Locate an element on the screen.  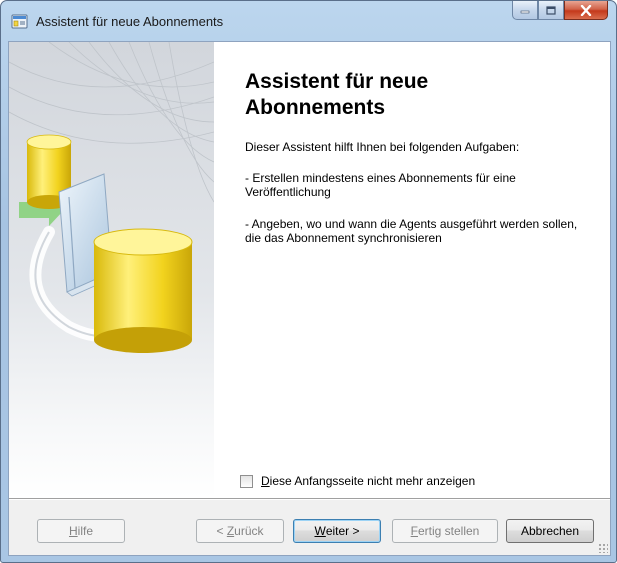
skip-welcome-checkbox-row: Diese Anfangsseite nicht mehr anzeigen is located at coordinates (357, 481).